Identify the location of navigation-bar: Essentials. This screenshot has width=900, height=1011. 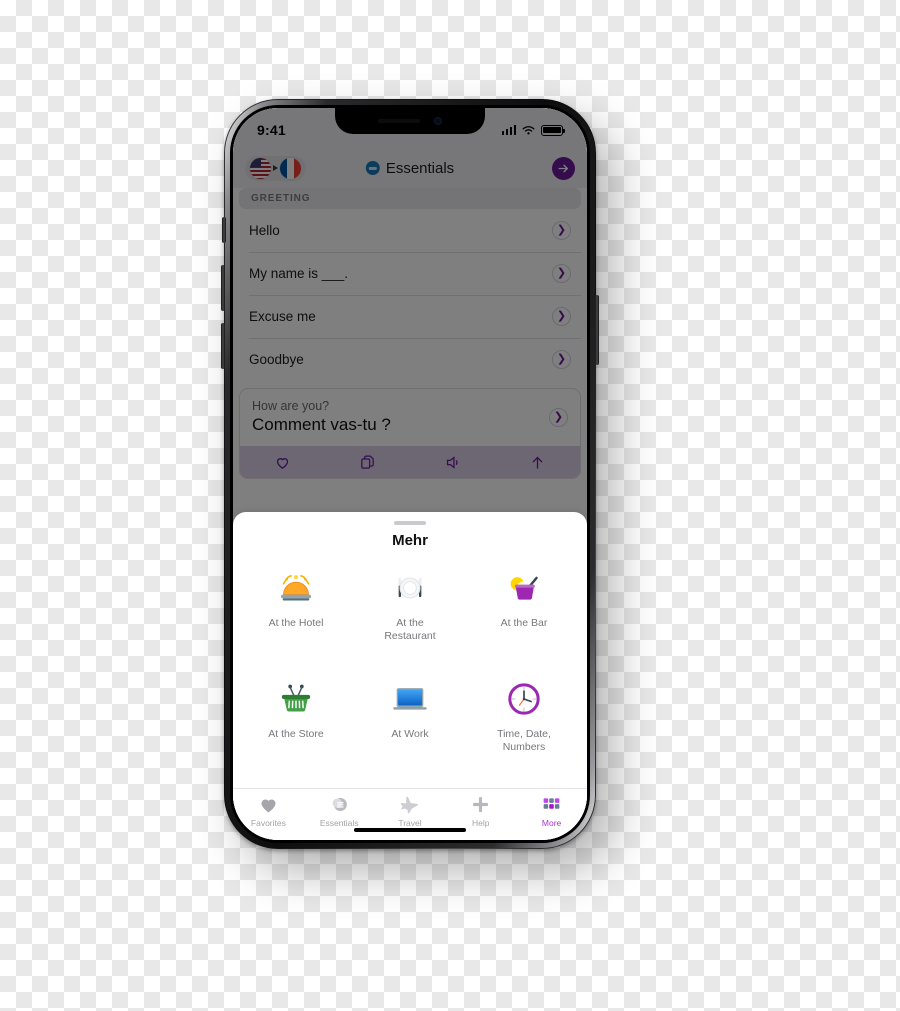
(410, 168).